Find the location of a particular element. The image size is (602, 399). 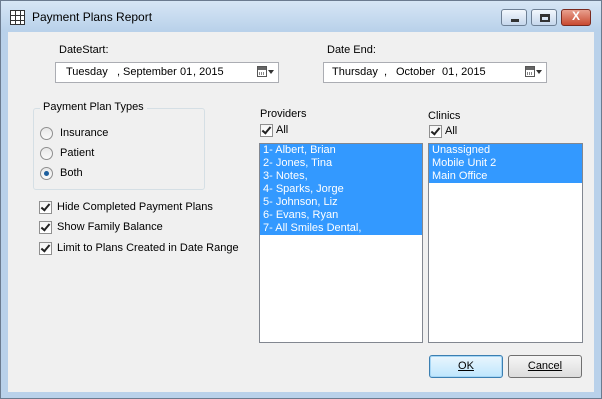

providers-all-label: All is located at coordinates (282, 130).